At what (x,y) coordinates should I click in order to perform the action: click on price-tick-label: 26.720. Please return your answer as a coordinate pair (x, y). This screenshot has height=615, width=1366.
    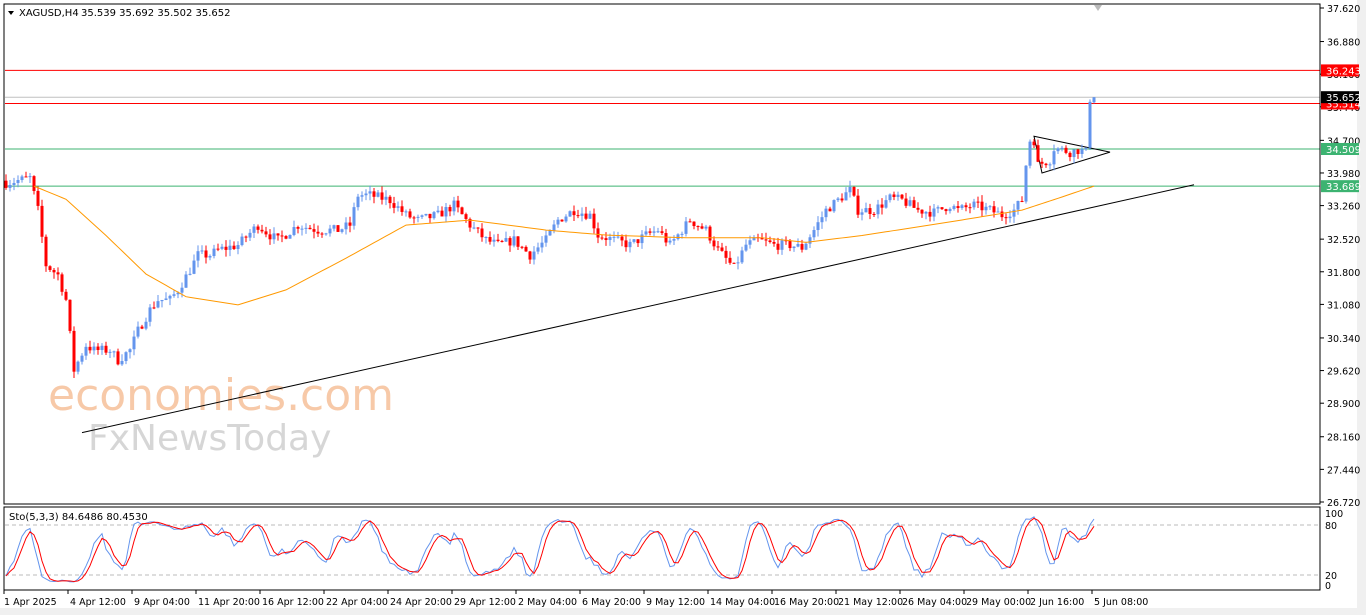
    Looking at the image, I should click on (1343, 503).